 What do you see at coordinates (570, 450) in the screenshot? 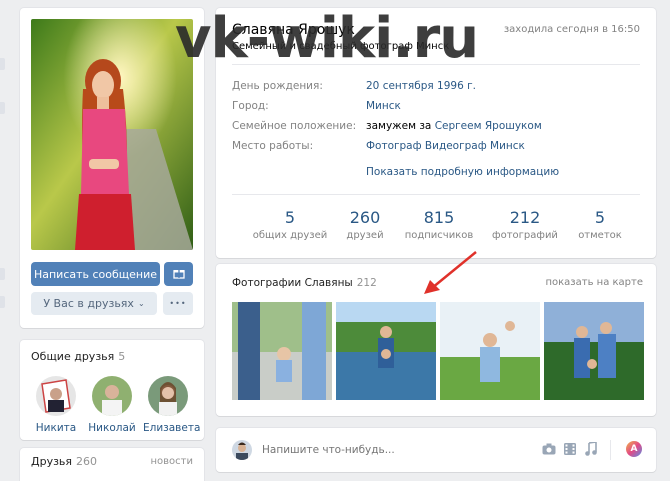
I see `video-icon` at bounding box center [570, 450].